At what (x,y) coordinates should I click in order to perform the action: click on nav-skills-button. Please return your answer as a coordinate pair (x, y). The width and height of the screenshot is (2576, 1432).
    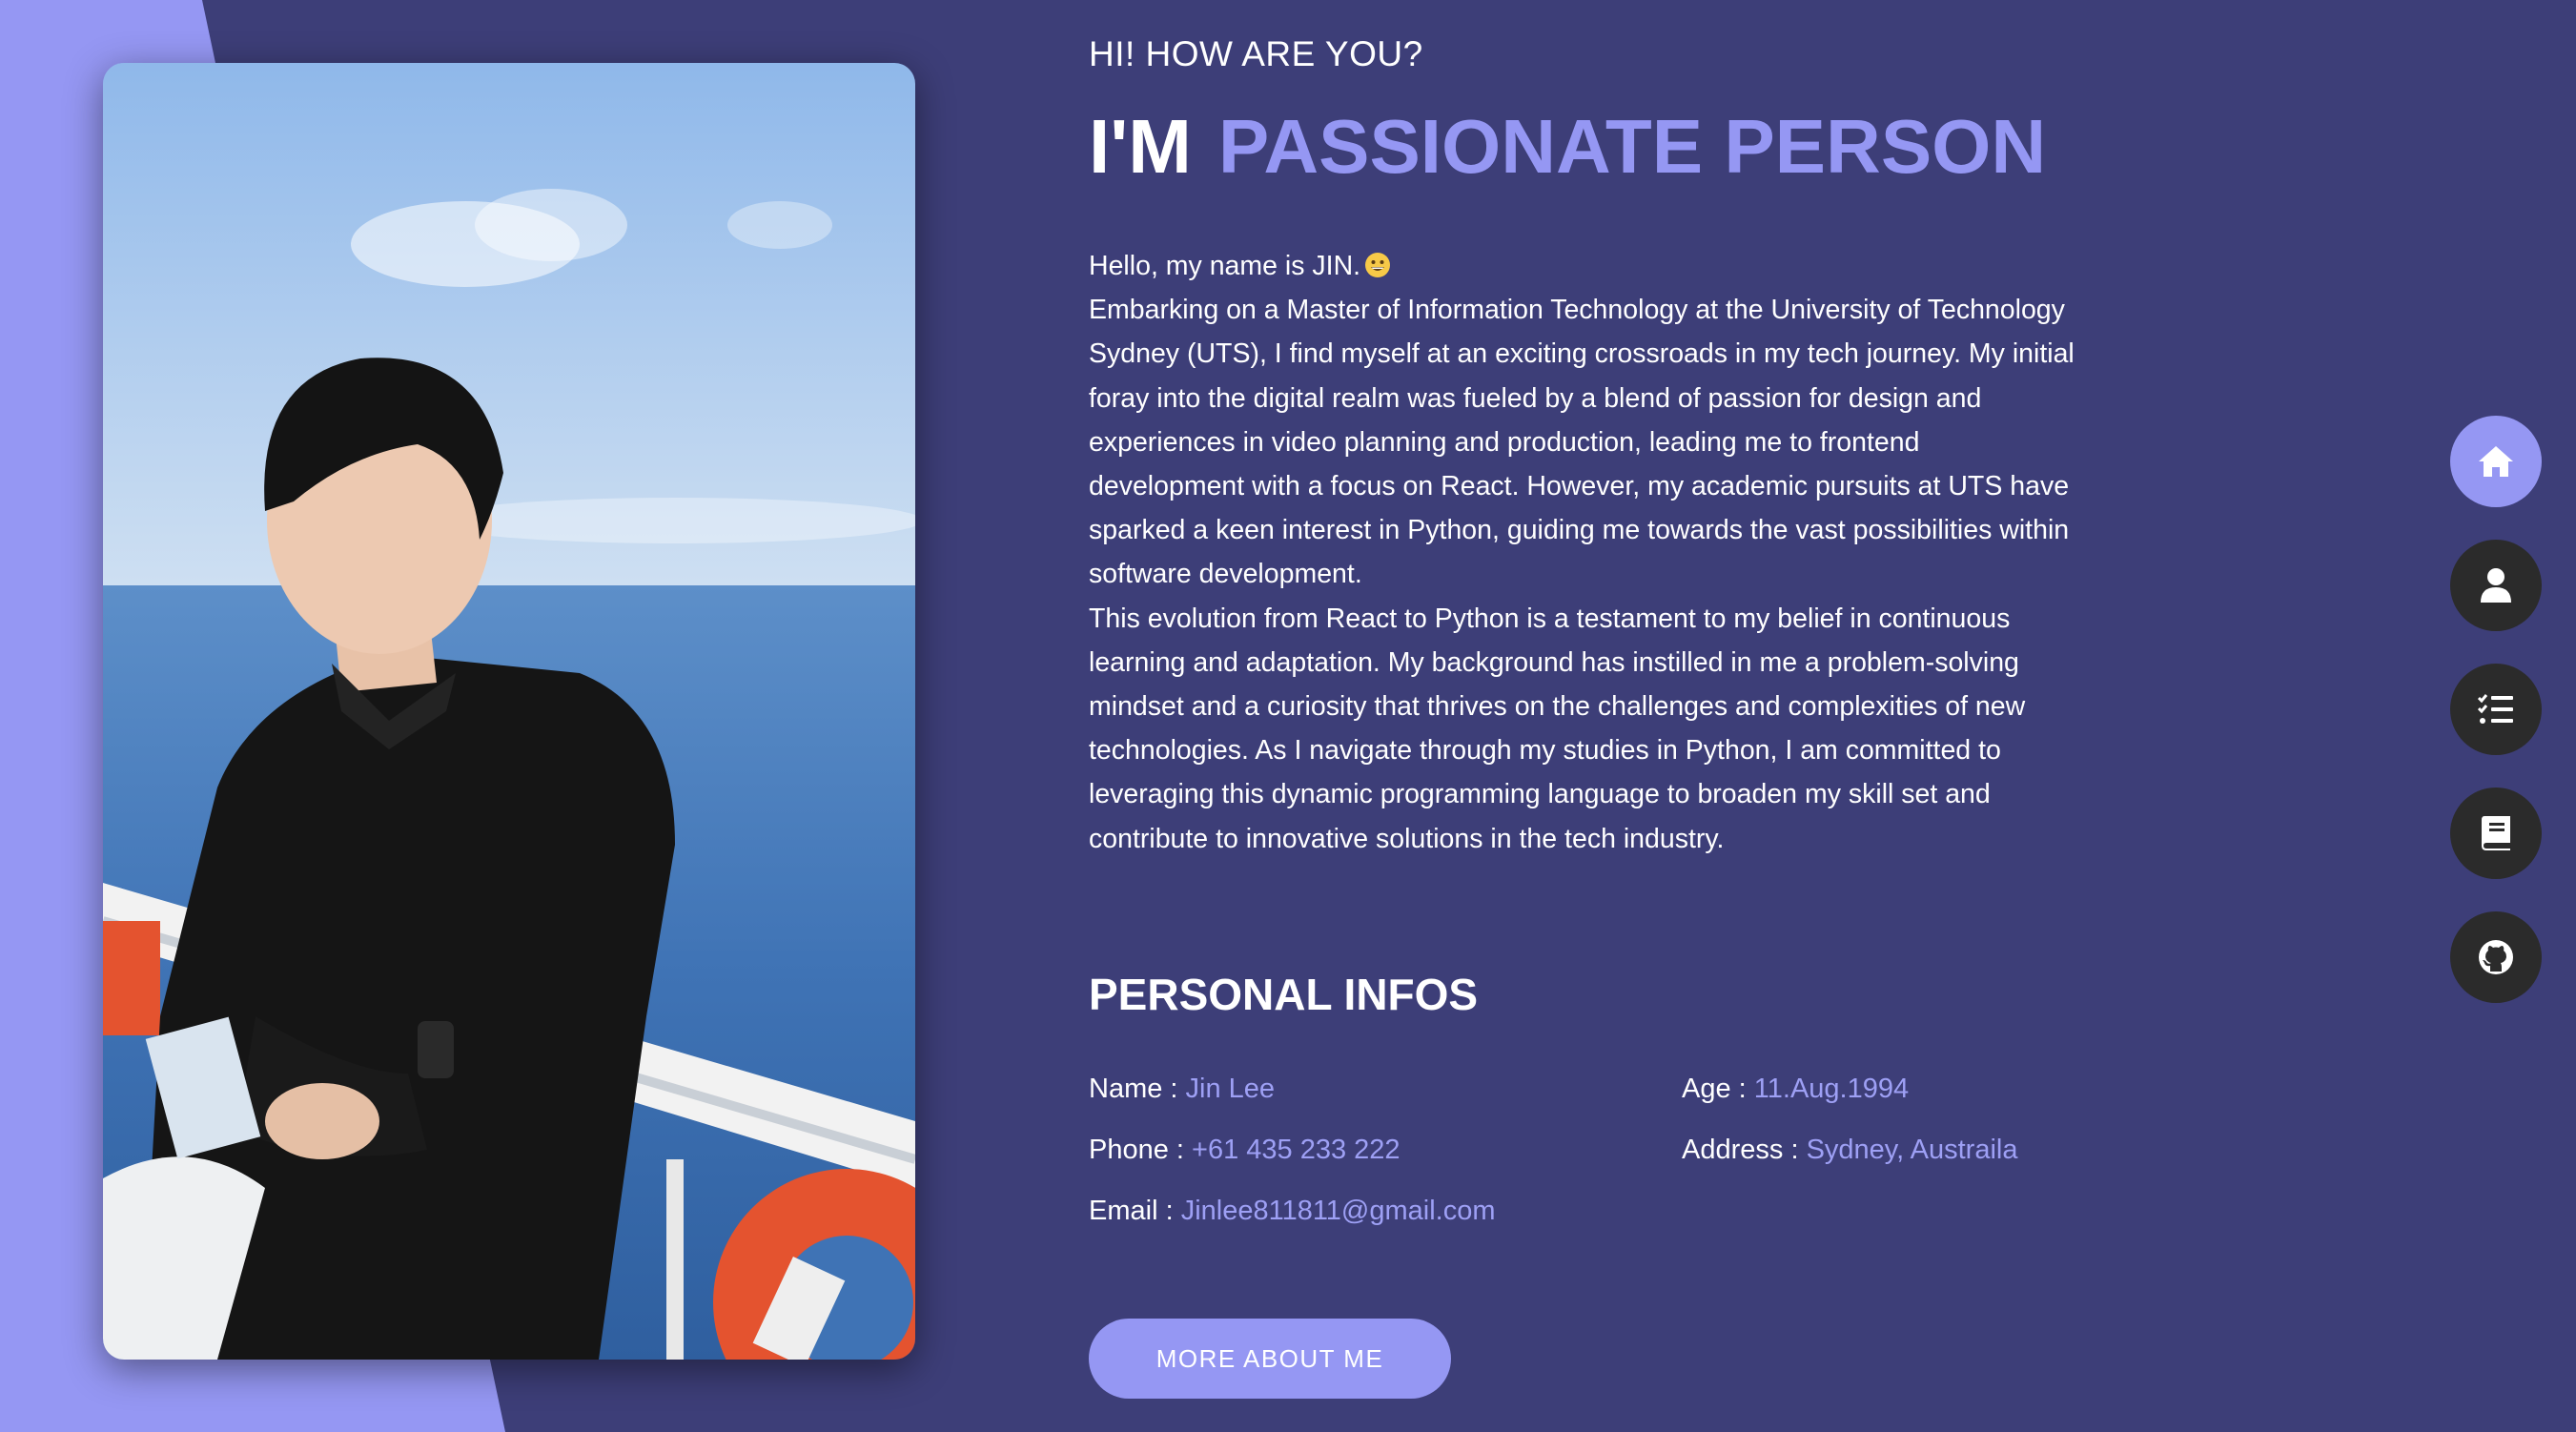
    Looking at the image, I should click on (2496, 709).